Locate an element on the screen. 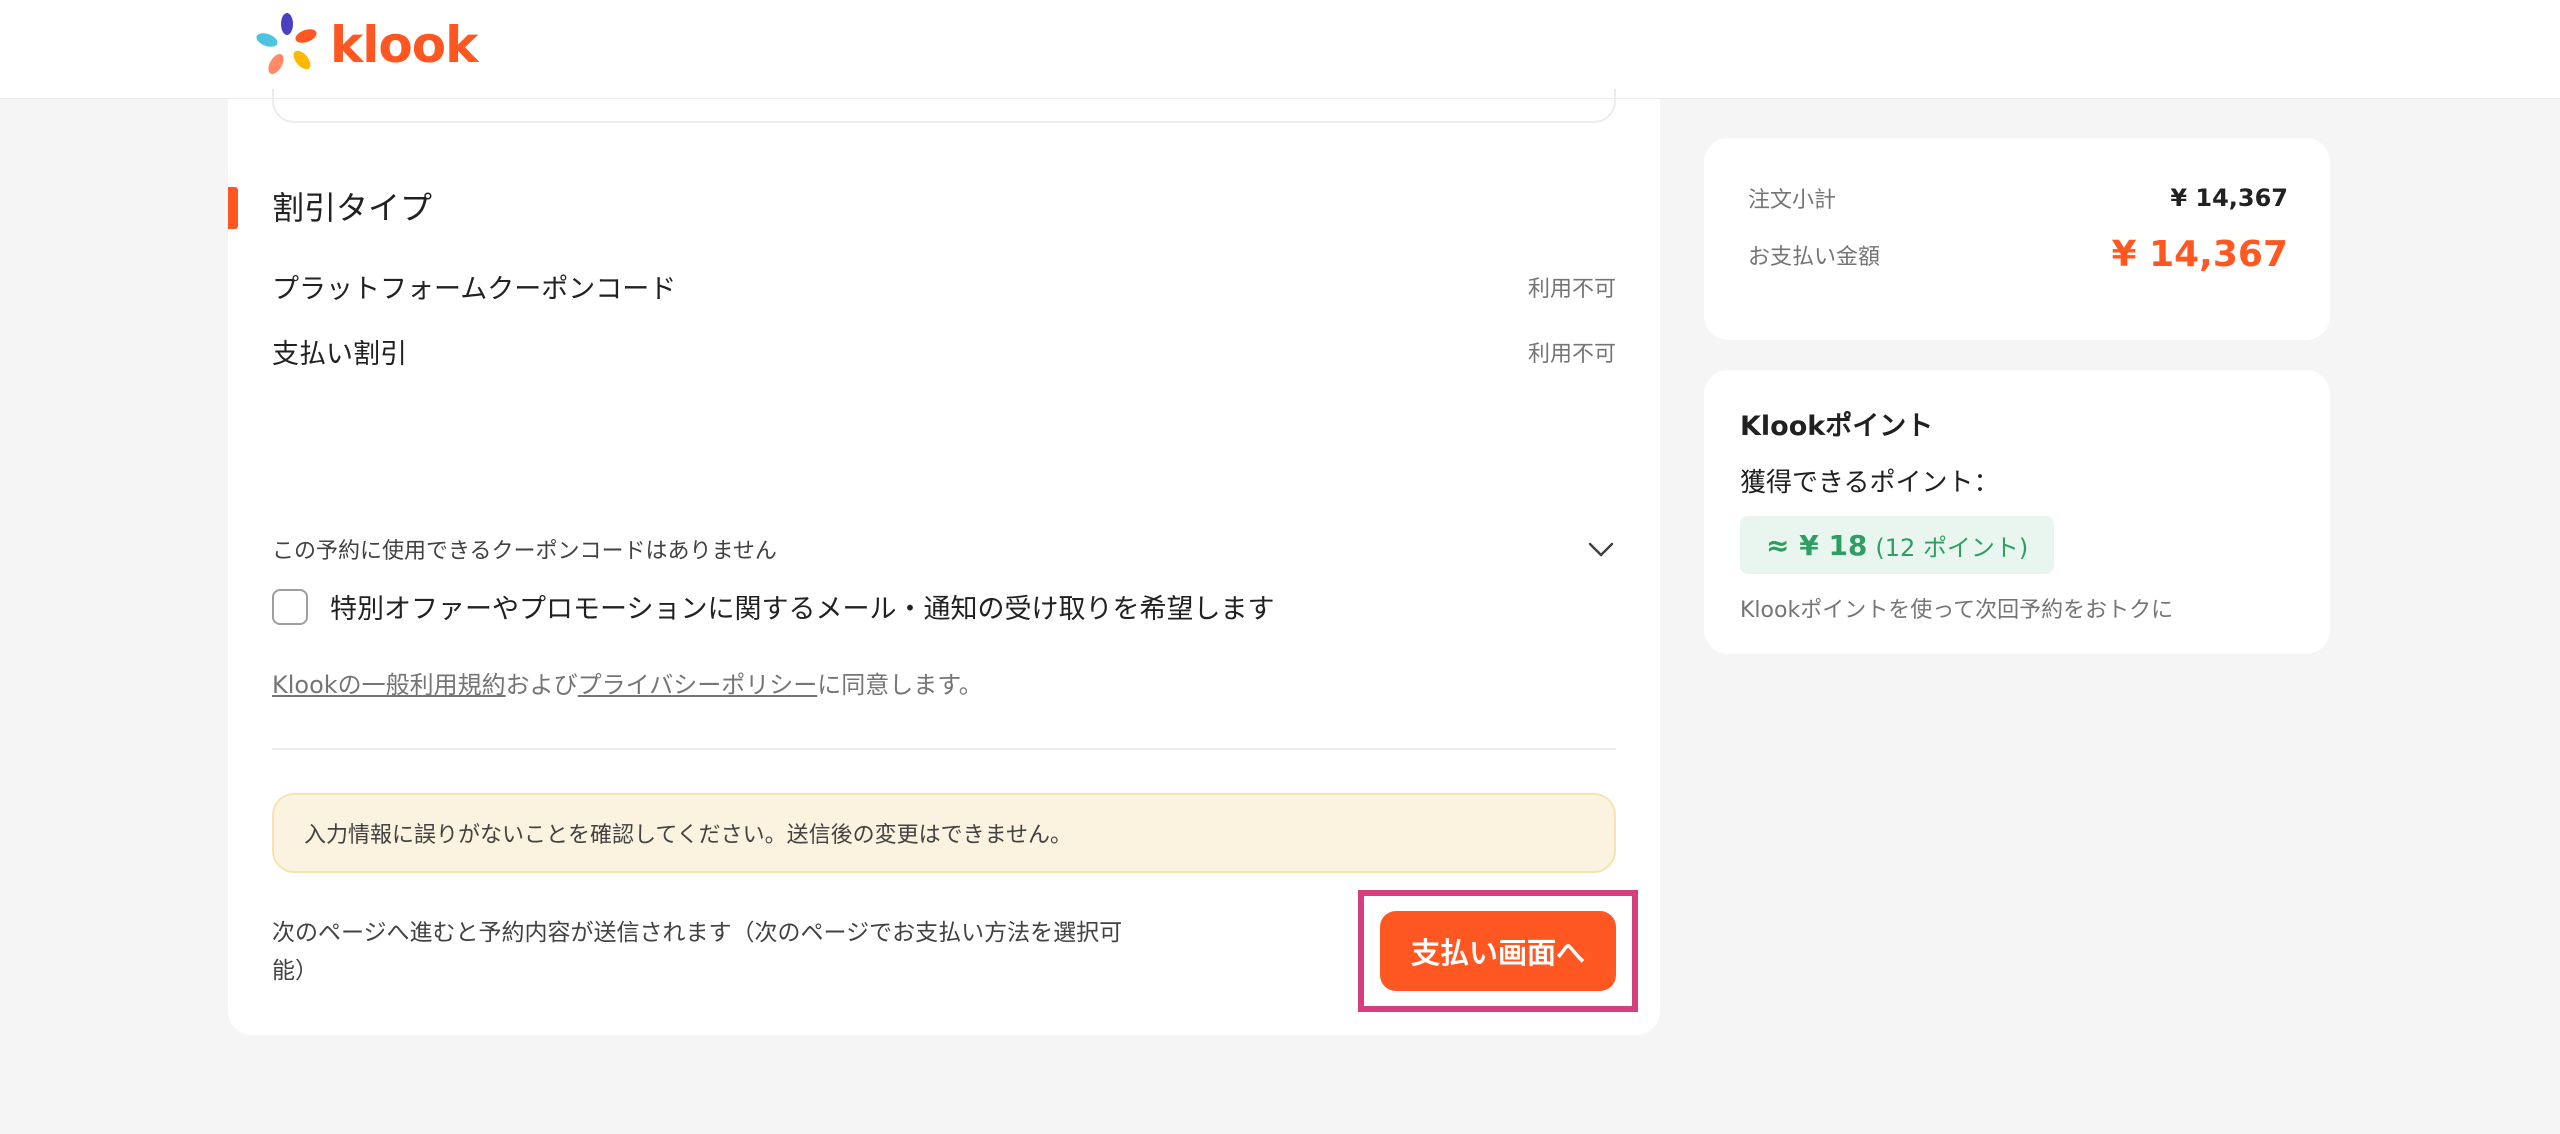 Image resolution: width=2560 pixels, height=1134 pixels. divider is located at coordinates (944, 749).